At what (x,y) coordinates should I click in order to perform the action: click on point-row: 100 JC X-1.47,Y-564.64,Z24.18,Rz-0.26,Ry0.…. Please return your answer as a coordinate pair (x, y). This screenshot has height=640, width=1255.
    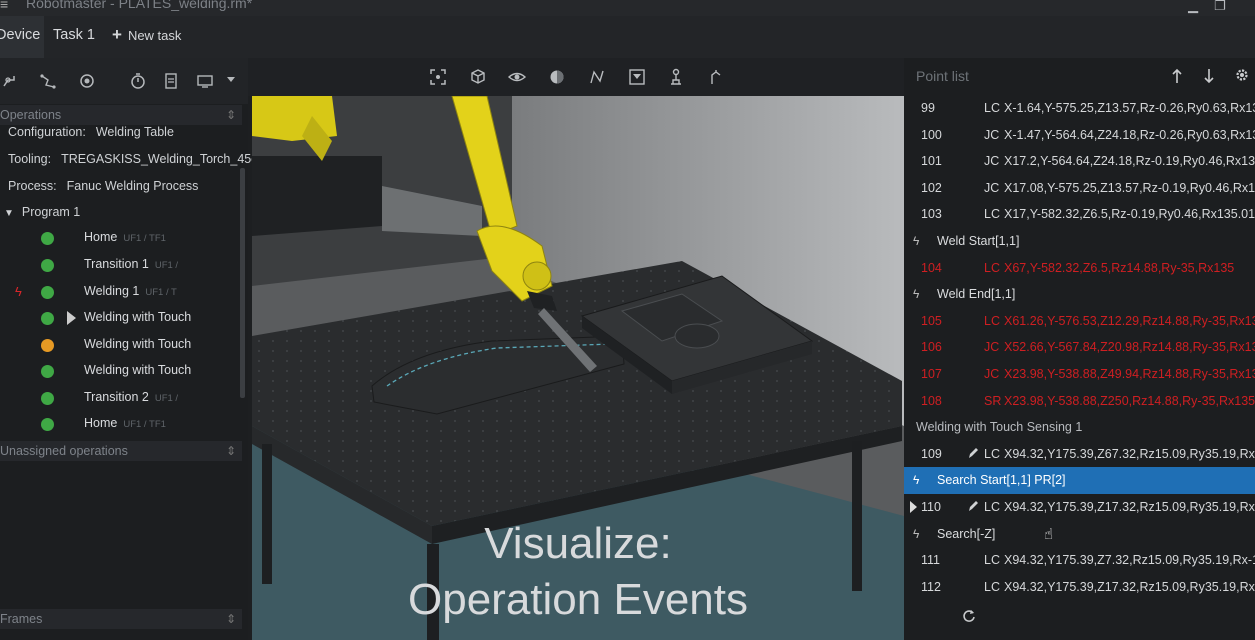
    Looking at the image, I should click on (1079, 135).